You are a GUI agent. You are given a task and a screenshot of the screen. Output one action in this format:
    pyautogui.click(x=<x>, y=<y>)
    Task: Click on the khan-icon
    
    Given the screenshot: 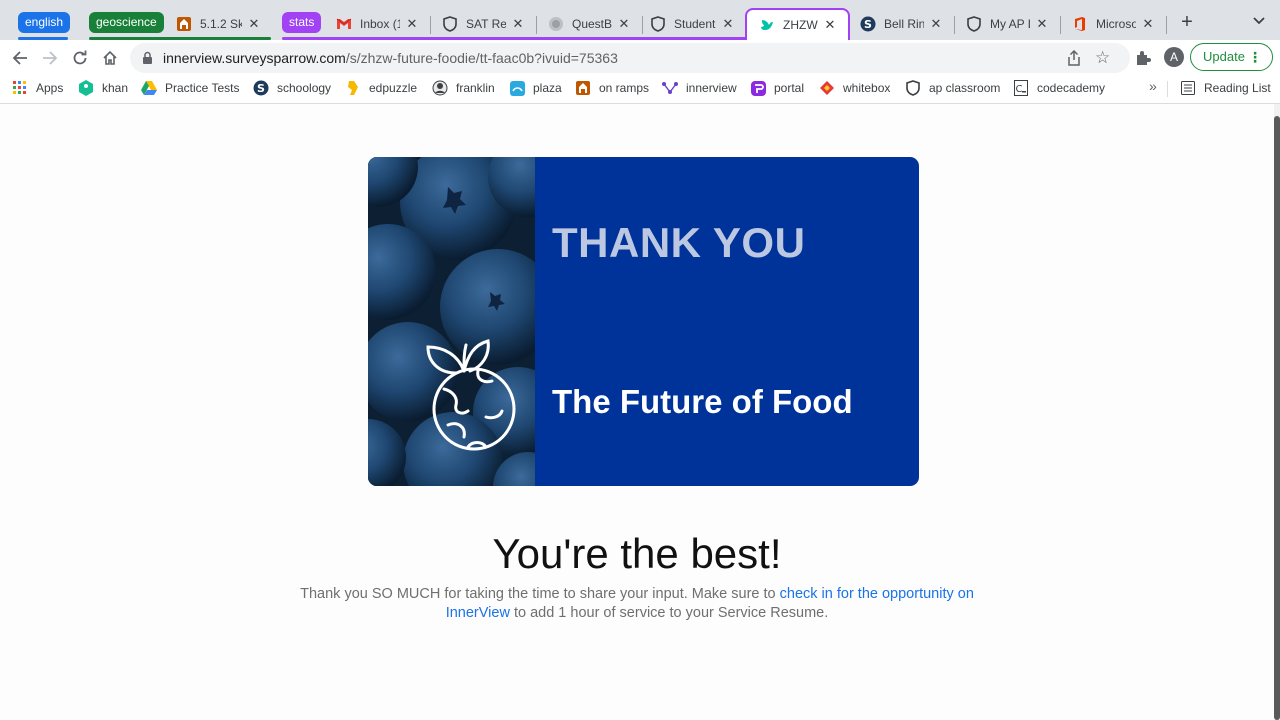 What is the action you would take?
    pyautogui.click(x=86, y=88)
    